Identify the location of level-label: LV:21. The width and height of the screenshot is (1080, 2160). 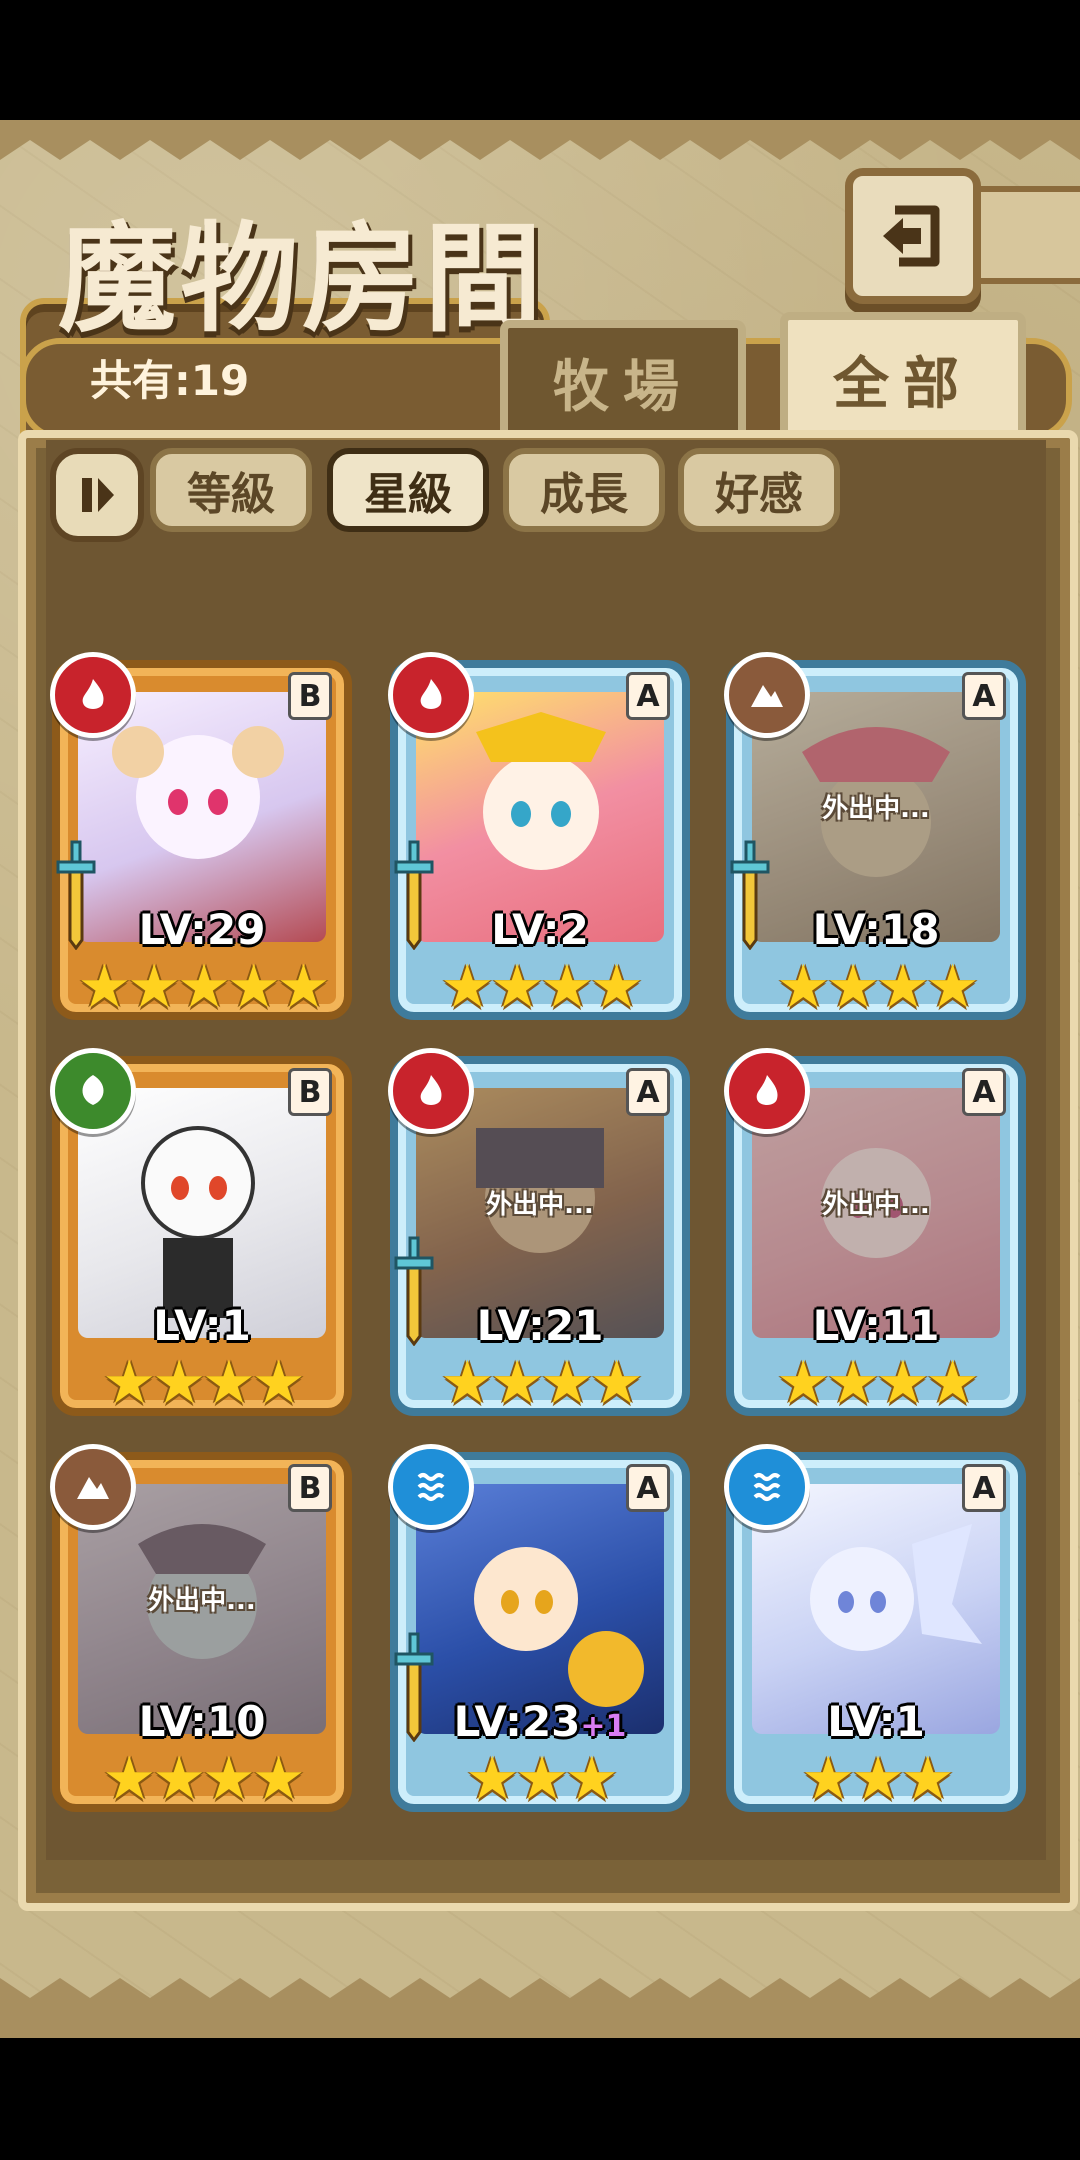
(540, 1325).